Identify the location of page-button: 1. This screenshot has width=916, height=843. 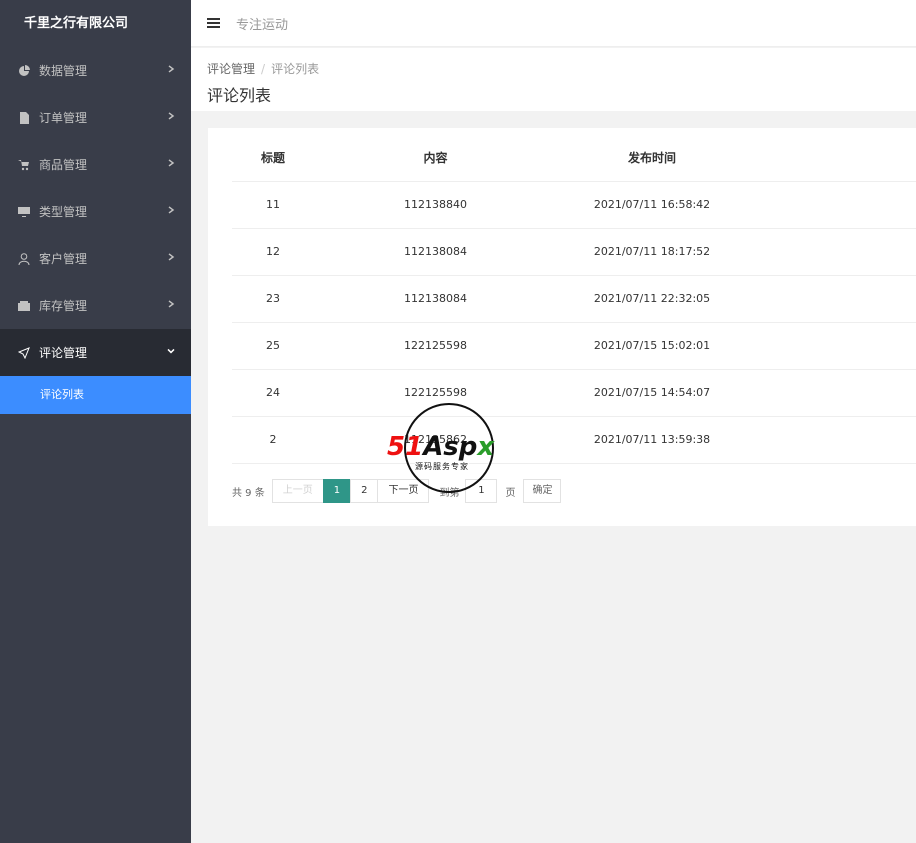
(337, 491).